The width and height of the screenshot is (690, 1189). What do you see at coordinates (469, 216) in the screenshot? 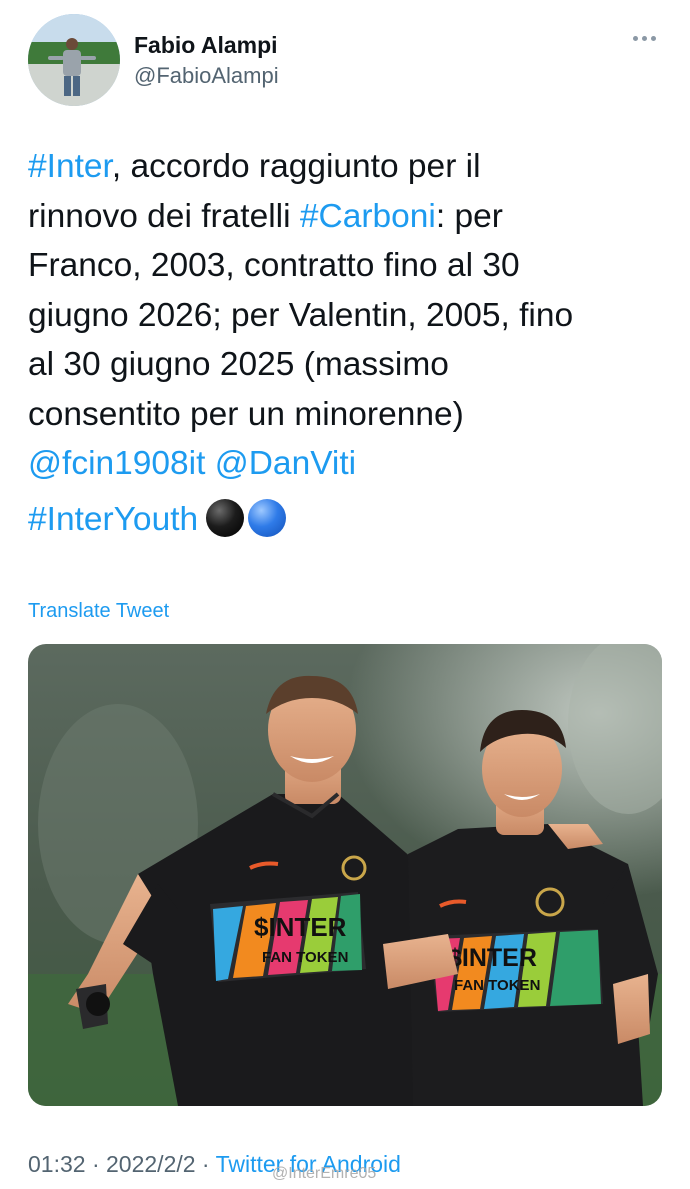
I see `tweet-text-segment: : per` at bounding box center [469, 216].